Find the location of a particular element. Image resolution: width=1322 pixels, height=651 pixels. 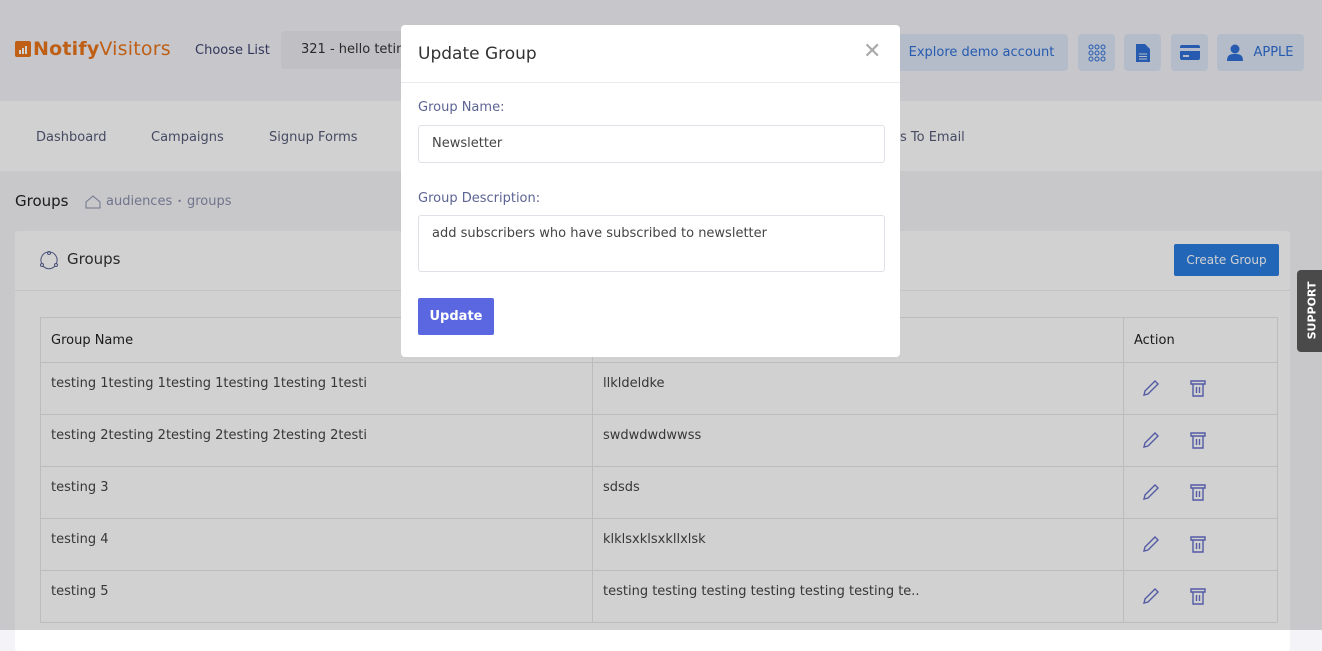

group-description-label: Group Description: is located at coordinates (479, 198).